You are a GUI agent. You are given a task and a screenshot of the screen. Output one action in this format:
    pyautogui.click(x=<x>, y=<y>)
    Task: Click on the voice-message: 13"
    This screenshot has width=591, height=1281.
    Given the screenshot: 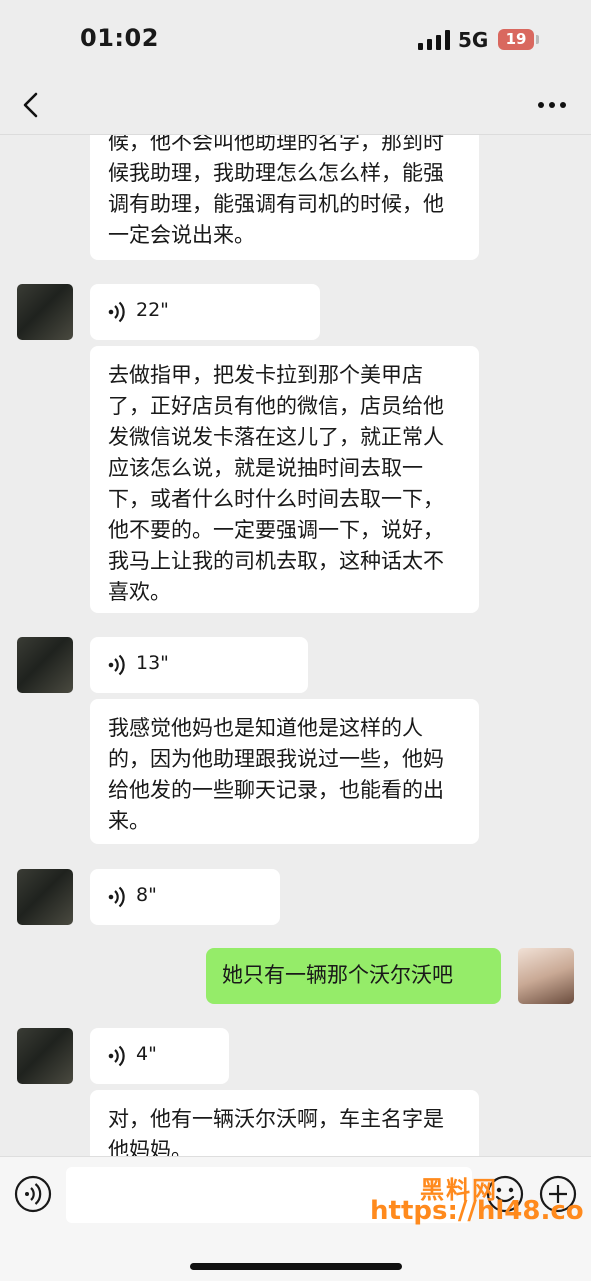 What is the action you would take?
    pyautogui.click(x=199, y=665)
    